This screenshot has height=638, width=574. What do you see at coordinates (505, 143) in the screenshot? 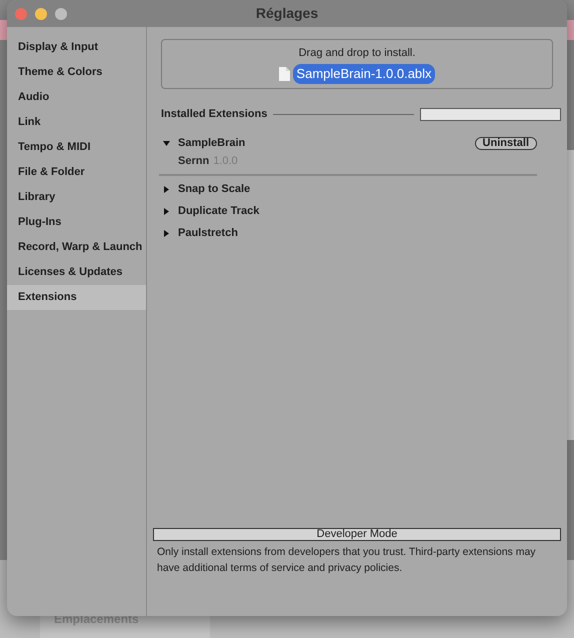
I see `uninstall-button: Uninstall` at bounding box center [505, 143].